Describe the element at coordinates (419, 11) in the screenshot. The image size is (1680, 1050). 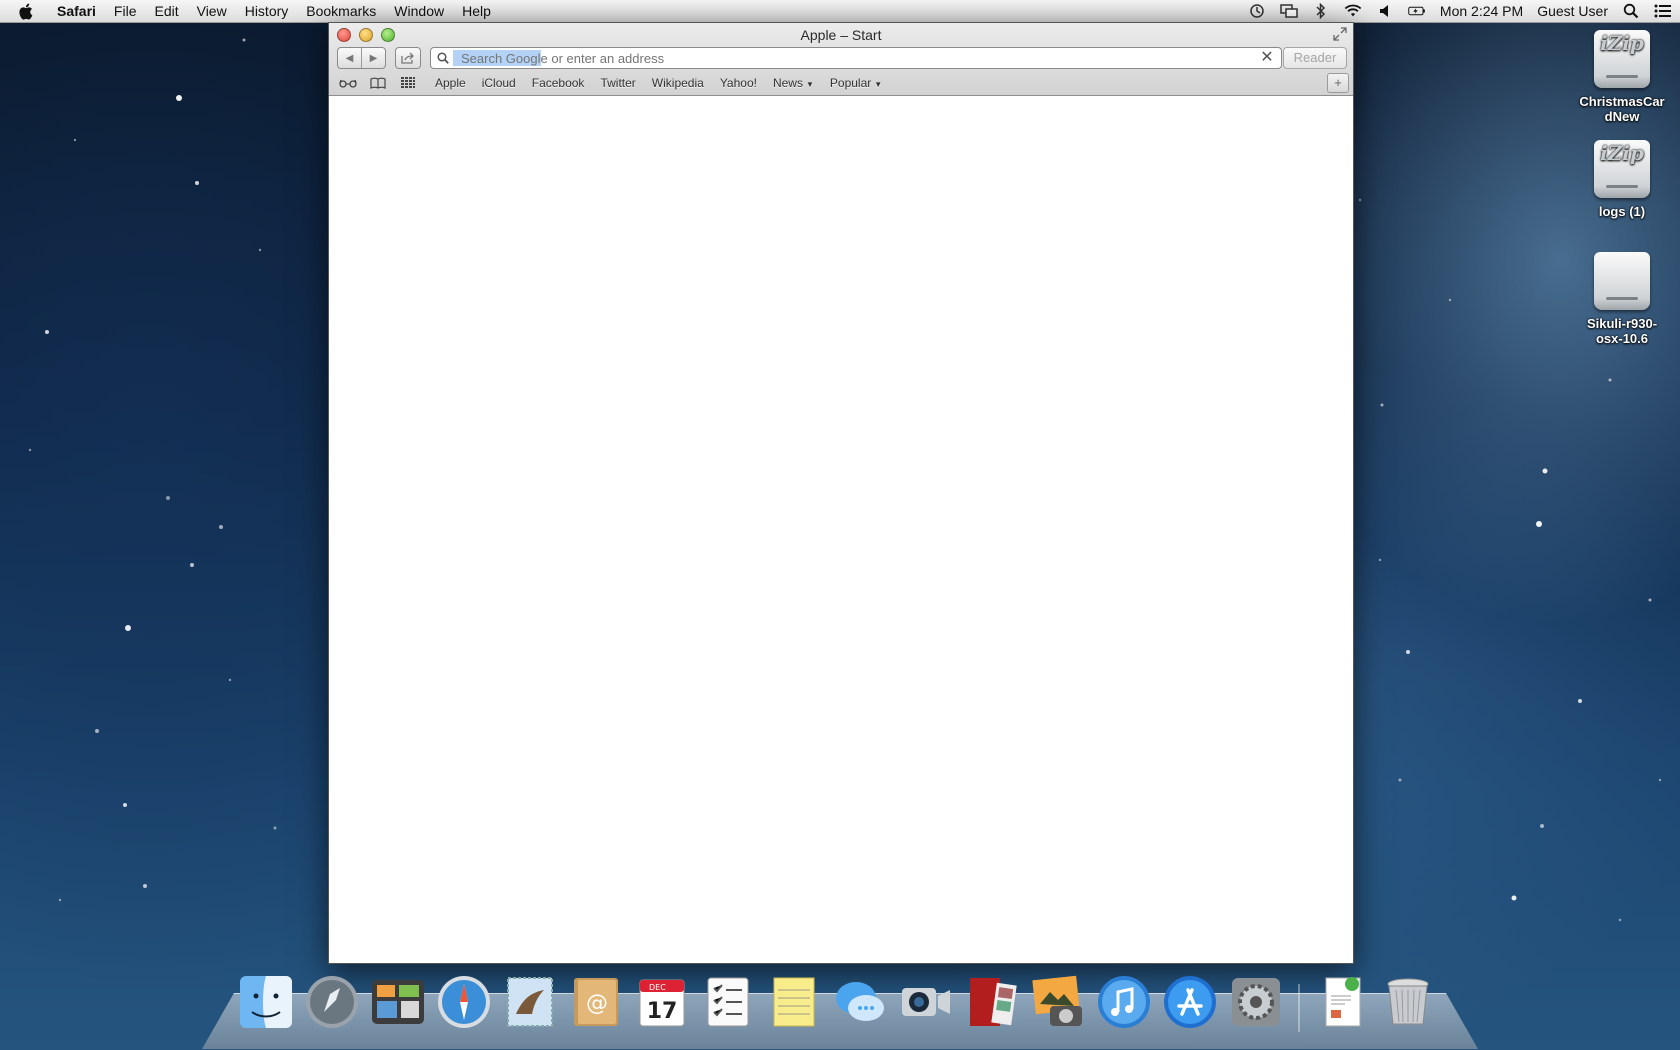
I see `menu-window: Window` at that location.